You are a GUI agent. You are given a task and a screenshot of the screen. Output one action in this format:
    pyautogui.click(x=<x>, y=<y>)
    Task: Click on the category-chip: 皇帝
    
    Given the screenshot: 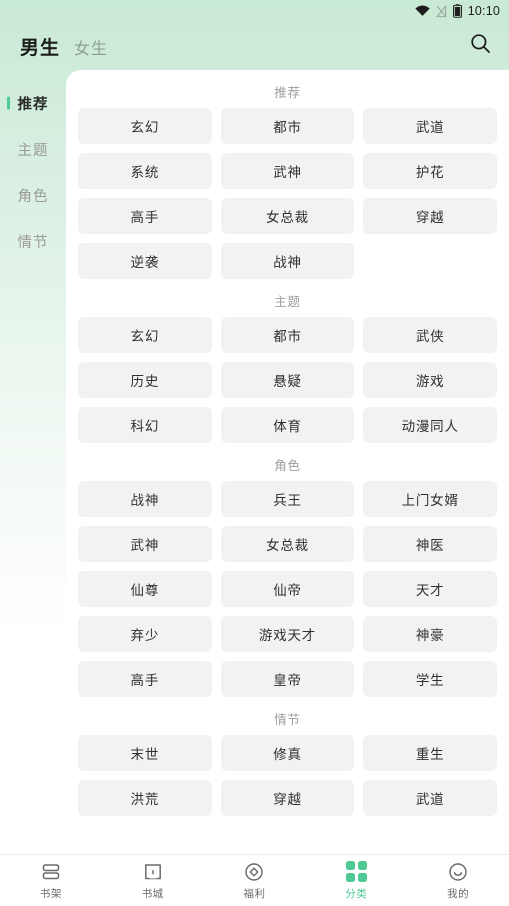 What is the action you would take?
    pyautogui.click(x=287, y=679)
    